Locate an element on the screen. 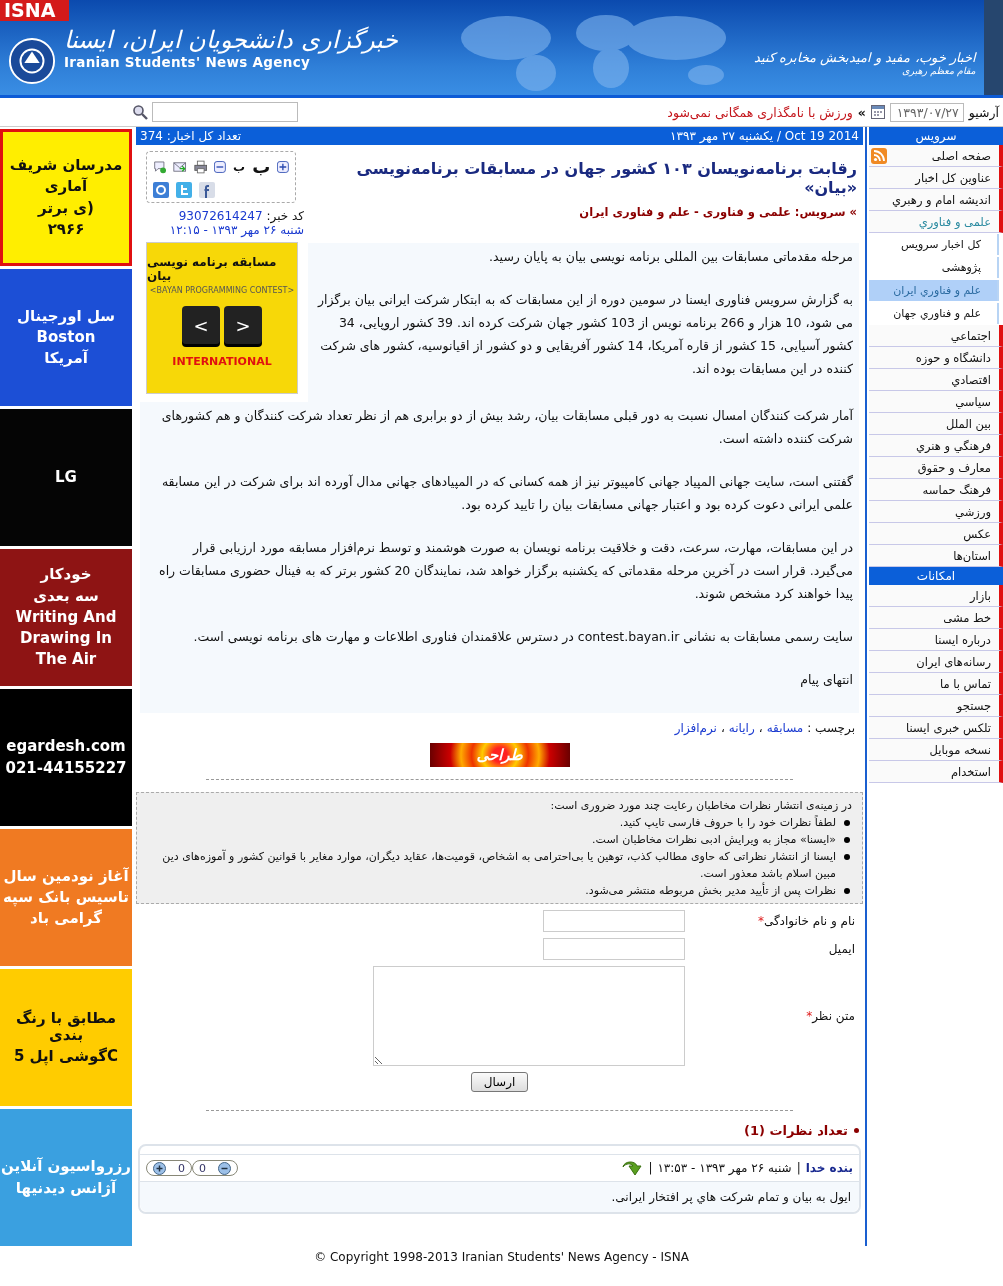 The height and width of the screenshot is (1286, 1003). ad-text: سه بعدی is located at coordinates (66, 596).